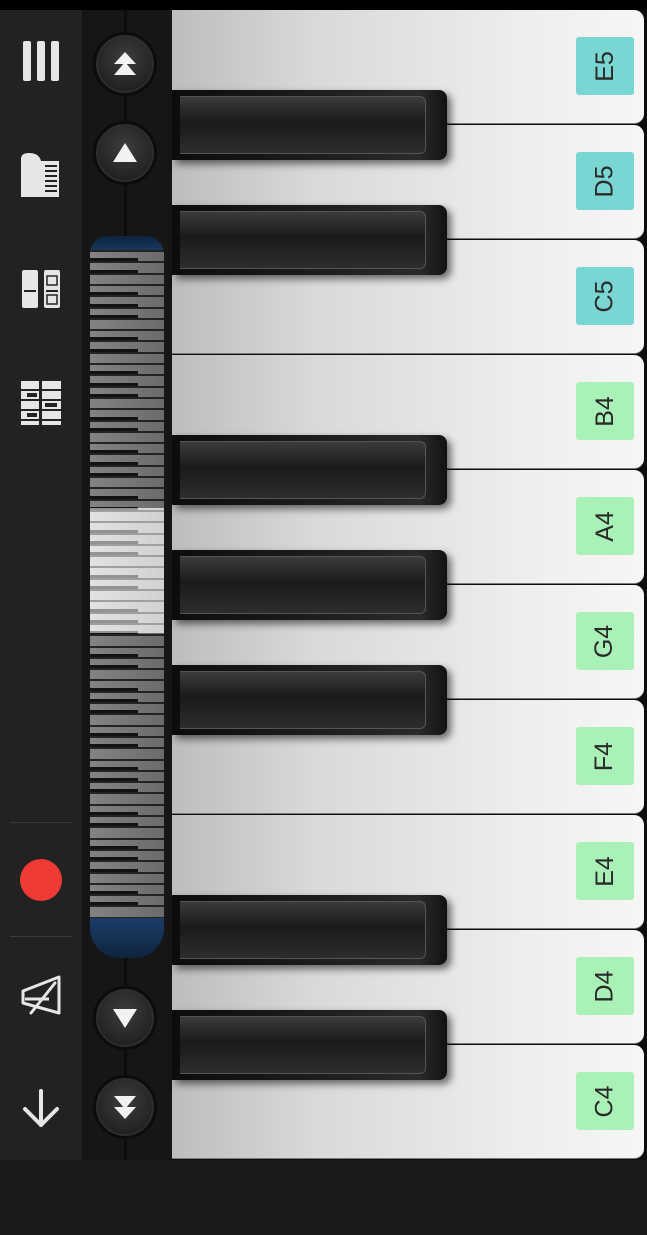 This screenshot has height=1235, width=647. I want to click on note-label-text: C4, so click(604, 1101).